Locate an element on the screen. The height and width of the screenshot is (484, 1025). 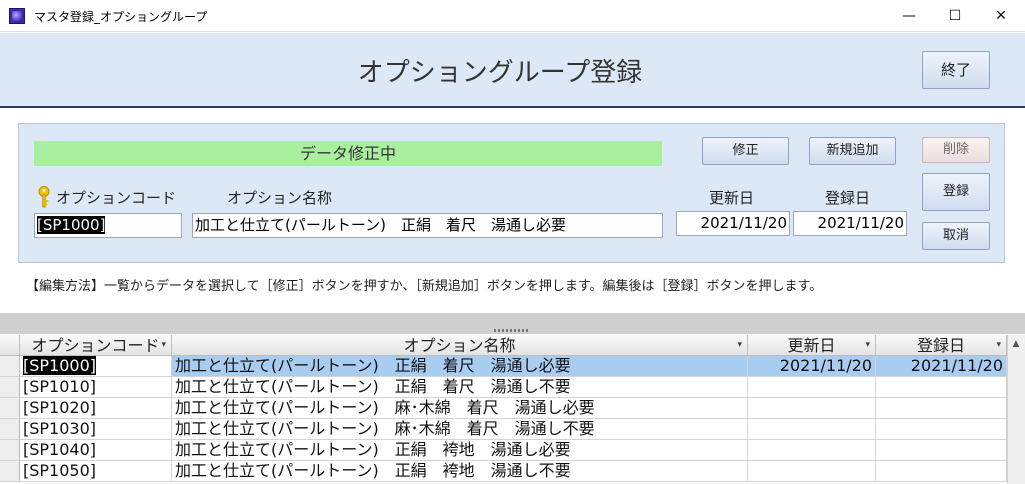
option-code-value: [SP1000] is located at coordinates (71, 225).